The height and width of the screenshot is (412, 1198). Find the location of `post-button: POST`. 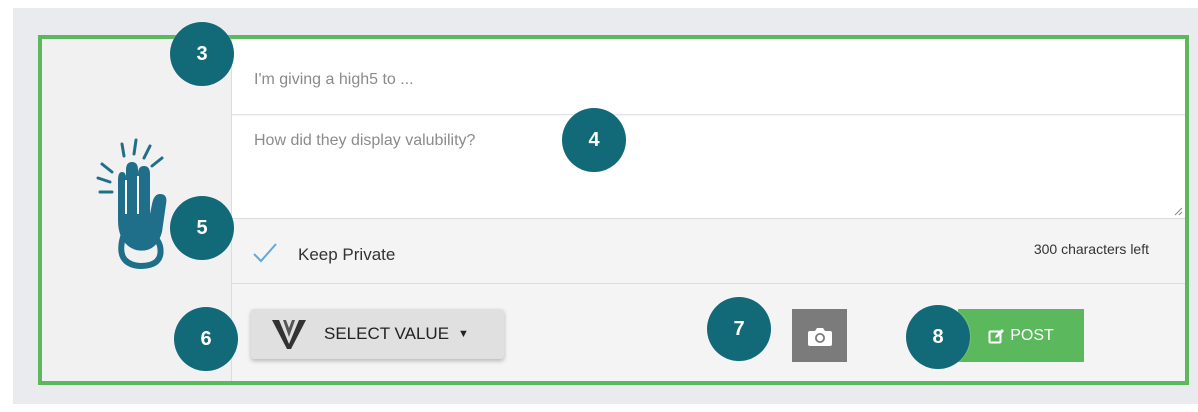

post-button: POST is located at coordinates (1021, 335).